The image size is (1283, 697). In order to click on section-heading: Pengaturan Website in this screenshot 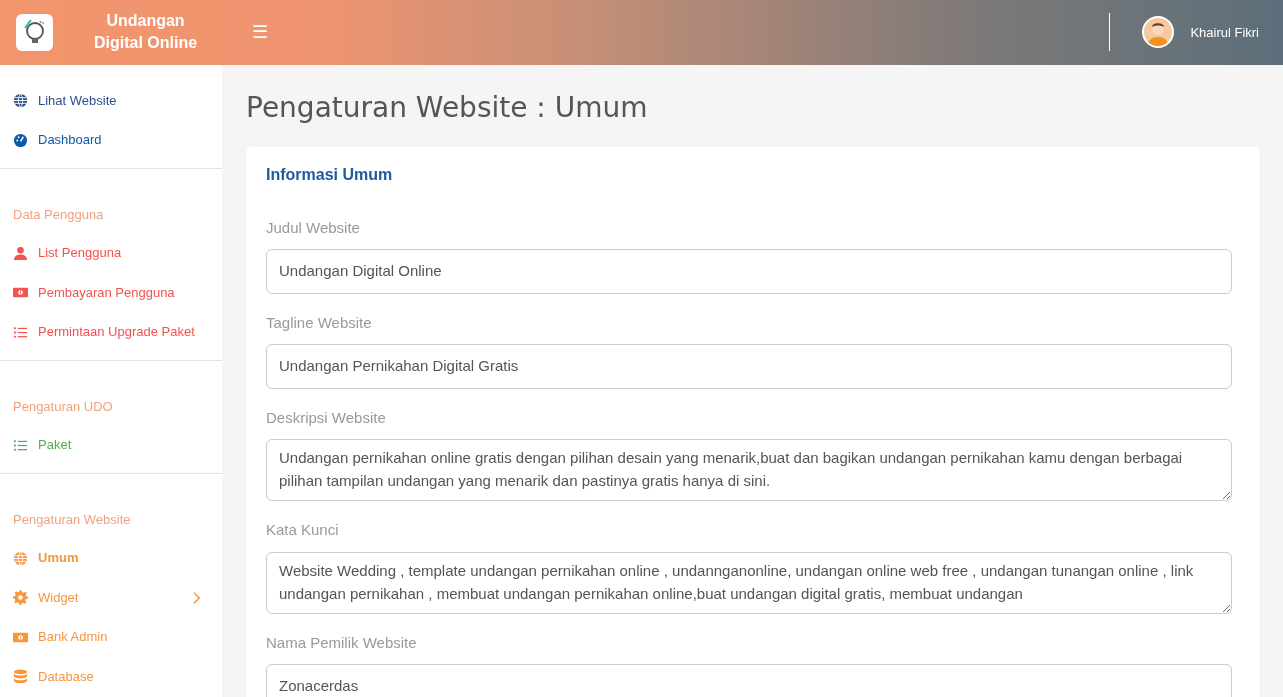, I will do `click(72, 519)`.